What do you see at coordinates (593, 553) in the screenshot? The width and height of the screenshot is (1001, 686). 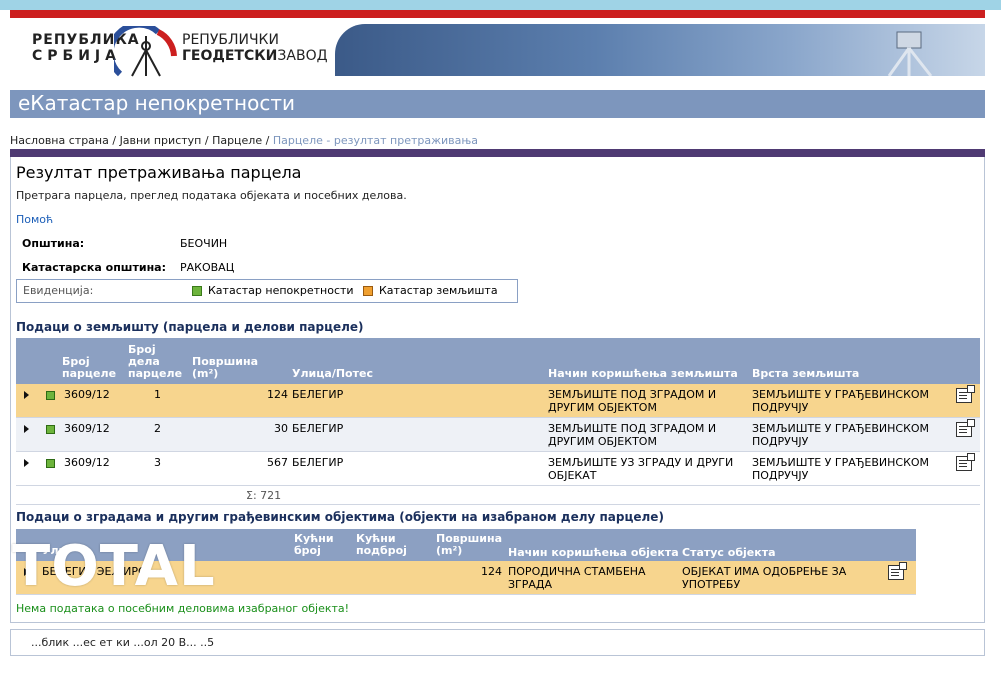 I see `col-building-usage: Начин коришћења објекта` at bounding box center [593, 553].